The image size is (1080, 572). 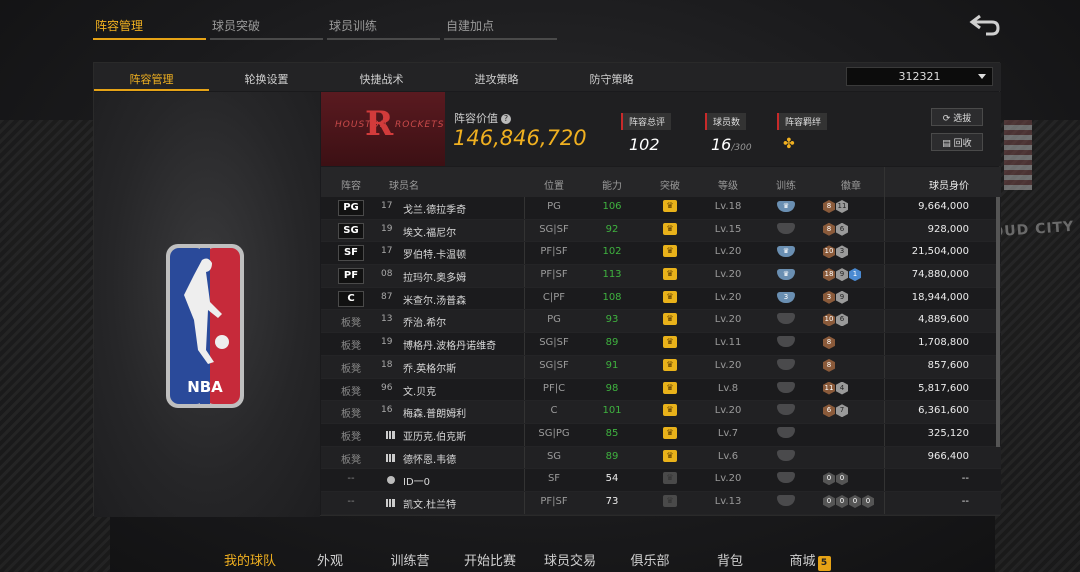 What do you see at coordinates (661, 390) in the screenshot?
I see `table-row: 板凳 96 文.贝克 PF|C 98 ♛ Lv.8 11 4 5,817,600` at bounding box center [661, 390].